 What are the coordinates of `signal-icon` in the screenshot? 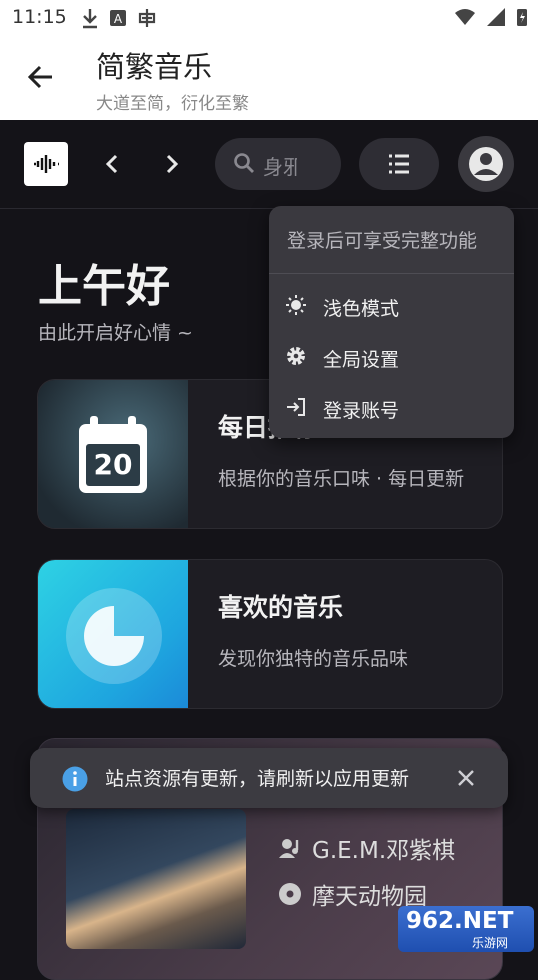 It's located at (496, 17).